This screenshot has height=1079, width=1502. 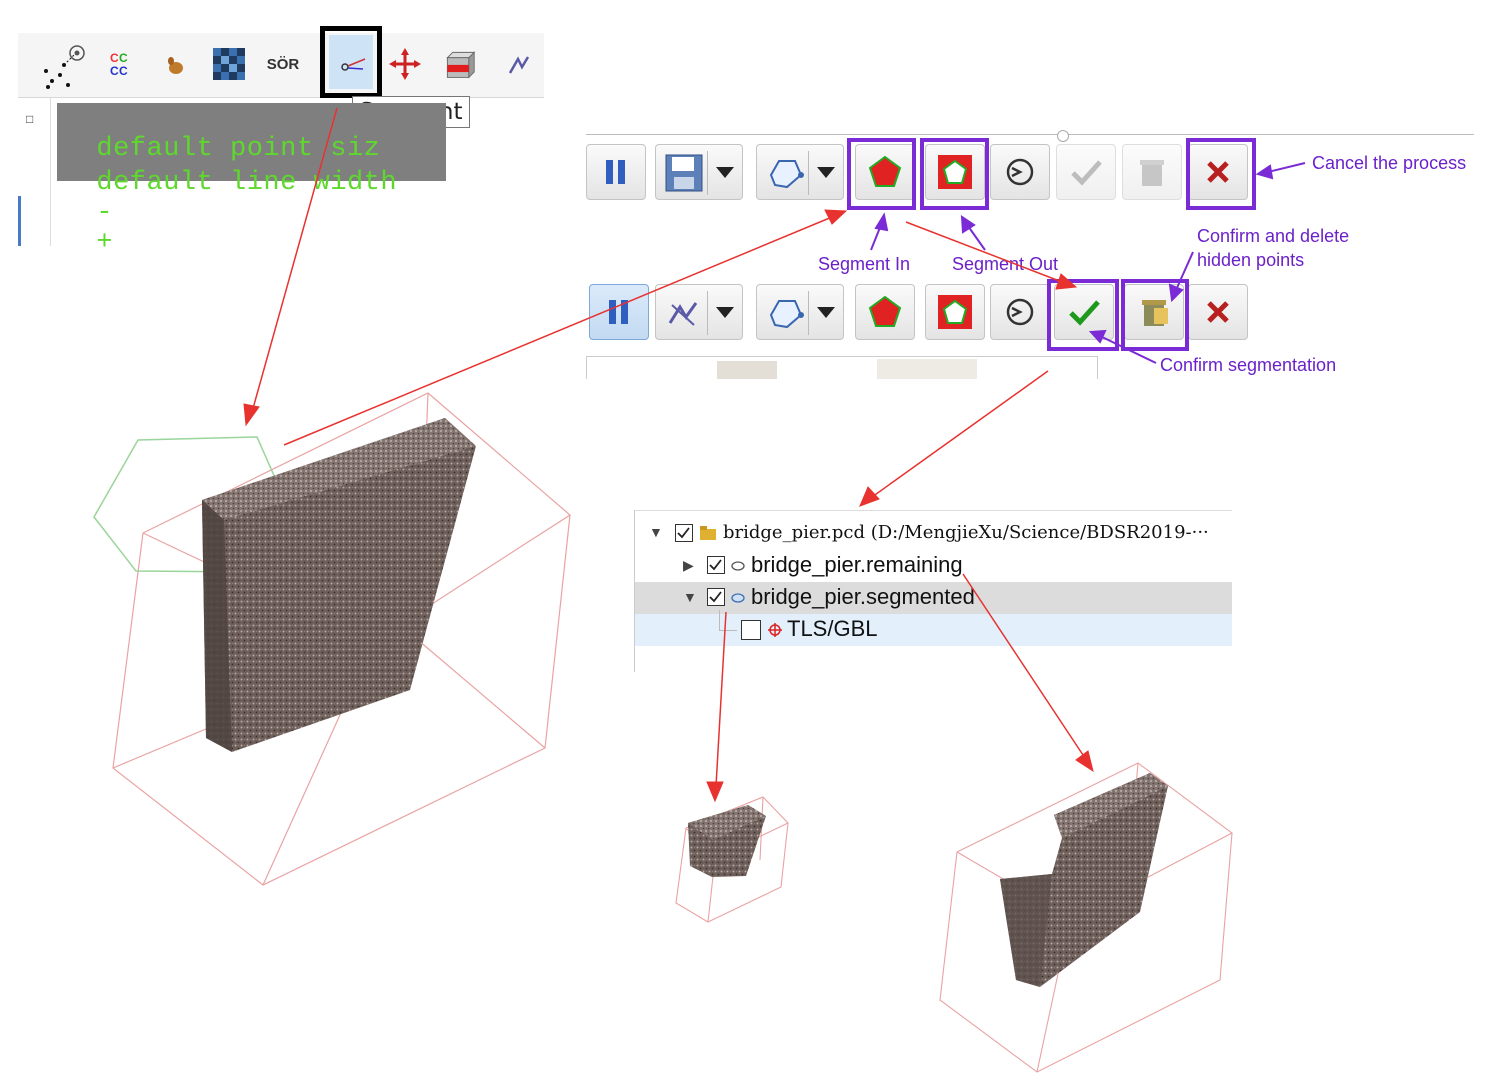 I want to click on expand-remaining-icon: ▶, so click(x=688, y=565).